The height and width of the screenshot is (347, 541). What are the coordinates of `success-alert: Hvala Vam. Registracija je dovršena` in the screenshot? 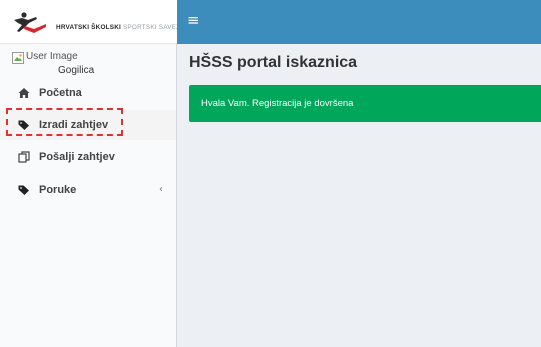 It's located at (365, 103).